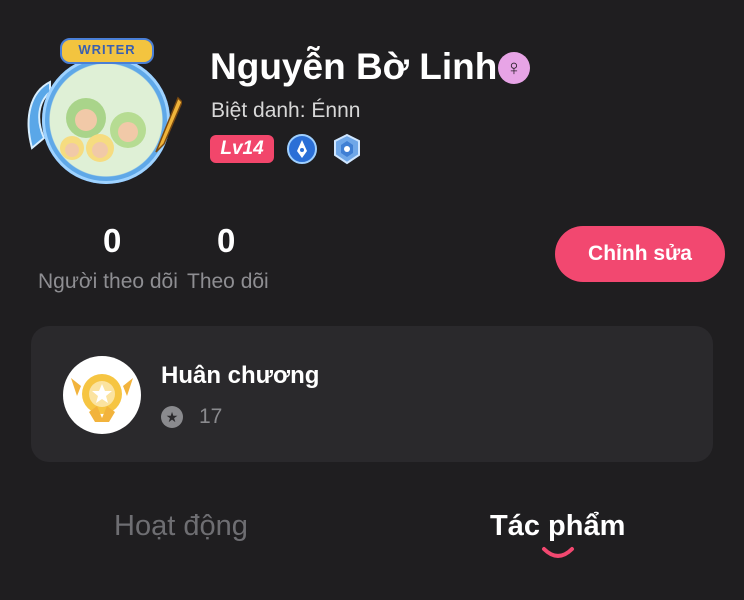  I want to click on level-badge: Lv14, so click(242, 149).